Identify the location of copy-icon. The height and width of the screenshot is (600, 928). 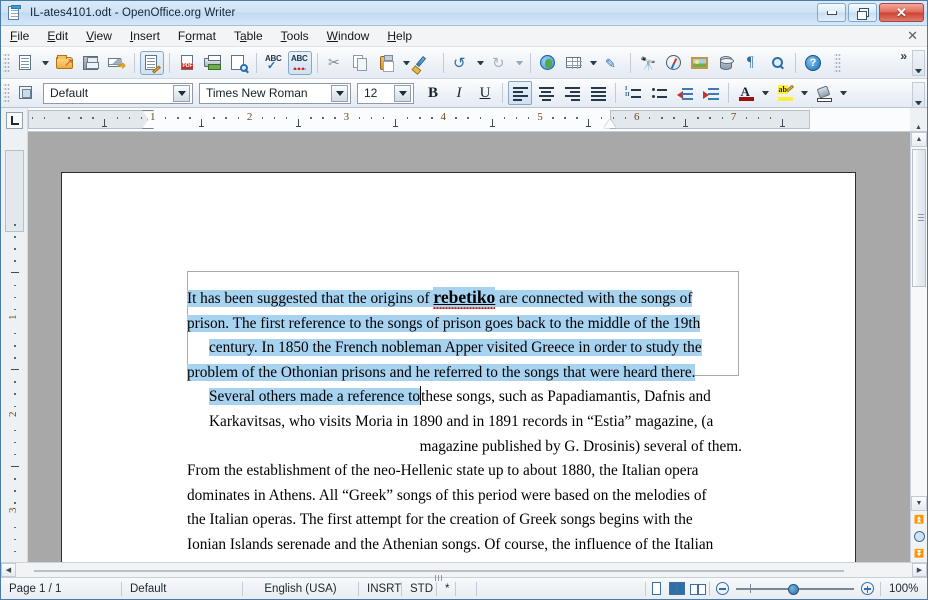
(361, 63).